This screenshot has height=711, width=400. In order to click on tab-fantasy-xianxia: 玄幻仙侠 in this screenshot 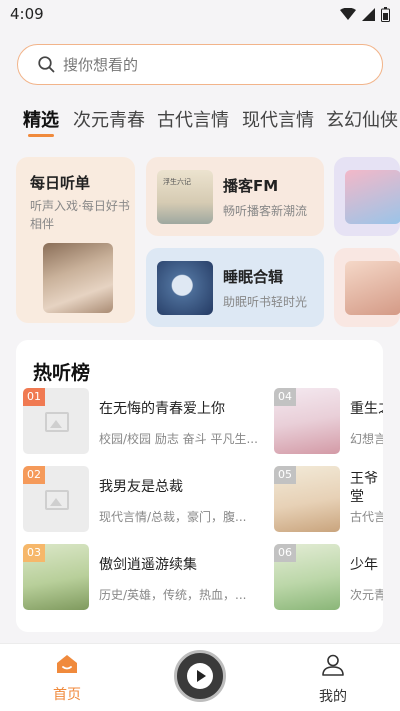, I will do `click(362, 119)`.